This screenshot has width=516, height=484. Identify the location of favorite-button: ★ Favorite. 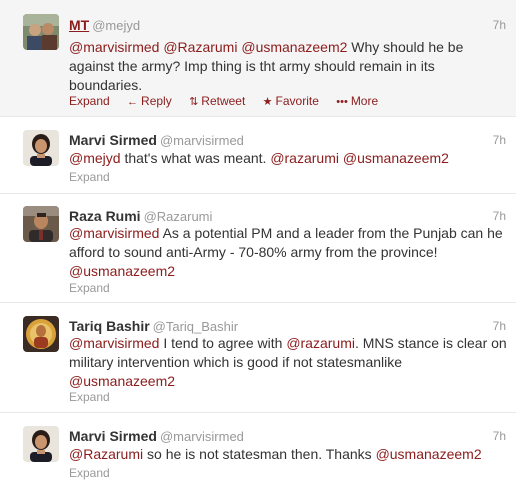
(291, 101).